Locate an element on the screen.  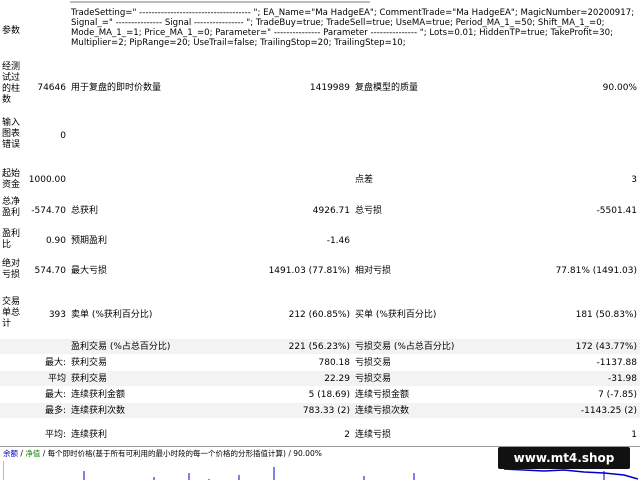
short-trades-value: 212 (60.85%) is located at coordinates (319, 315).